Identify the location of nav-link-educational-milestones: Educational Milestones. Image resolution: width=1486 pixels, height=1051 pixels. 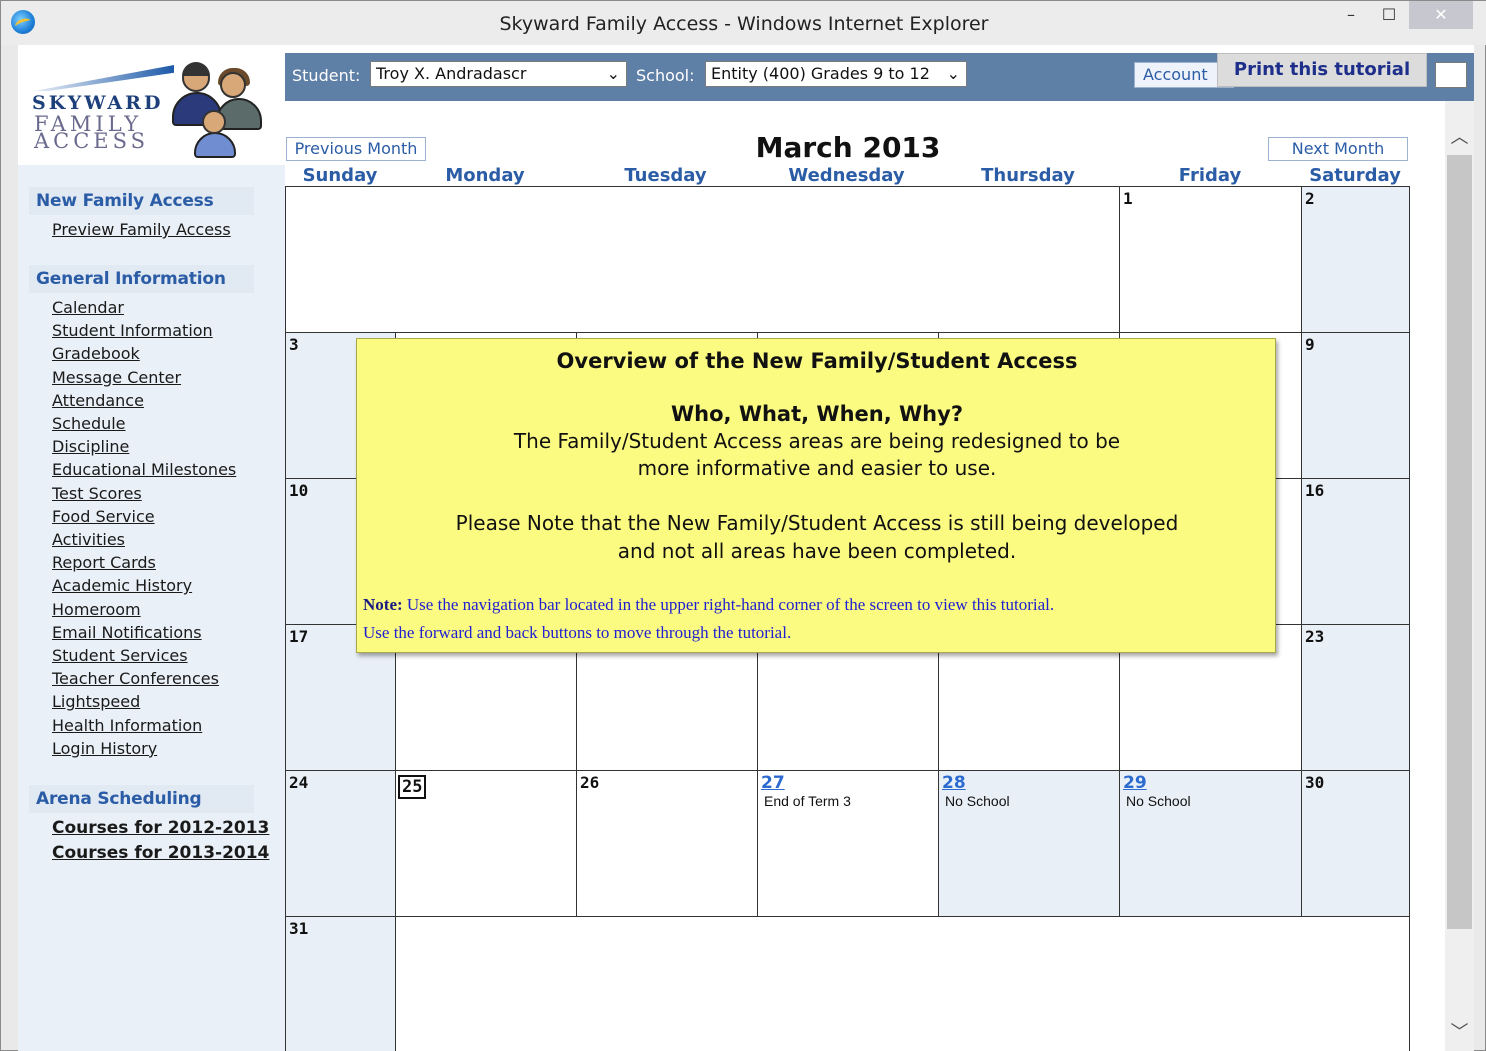
(168, 469).